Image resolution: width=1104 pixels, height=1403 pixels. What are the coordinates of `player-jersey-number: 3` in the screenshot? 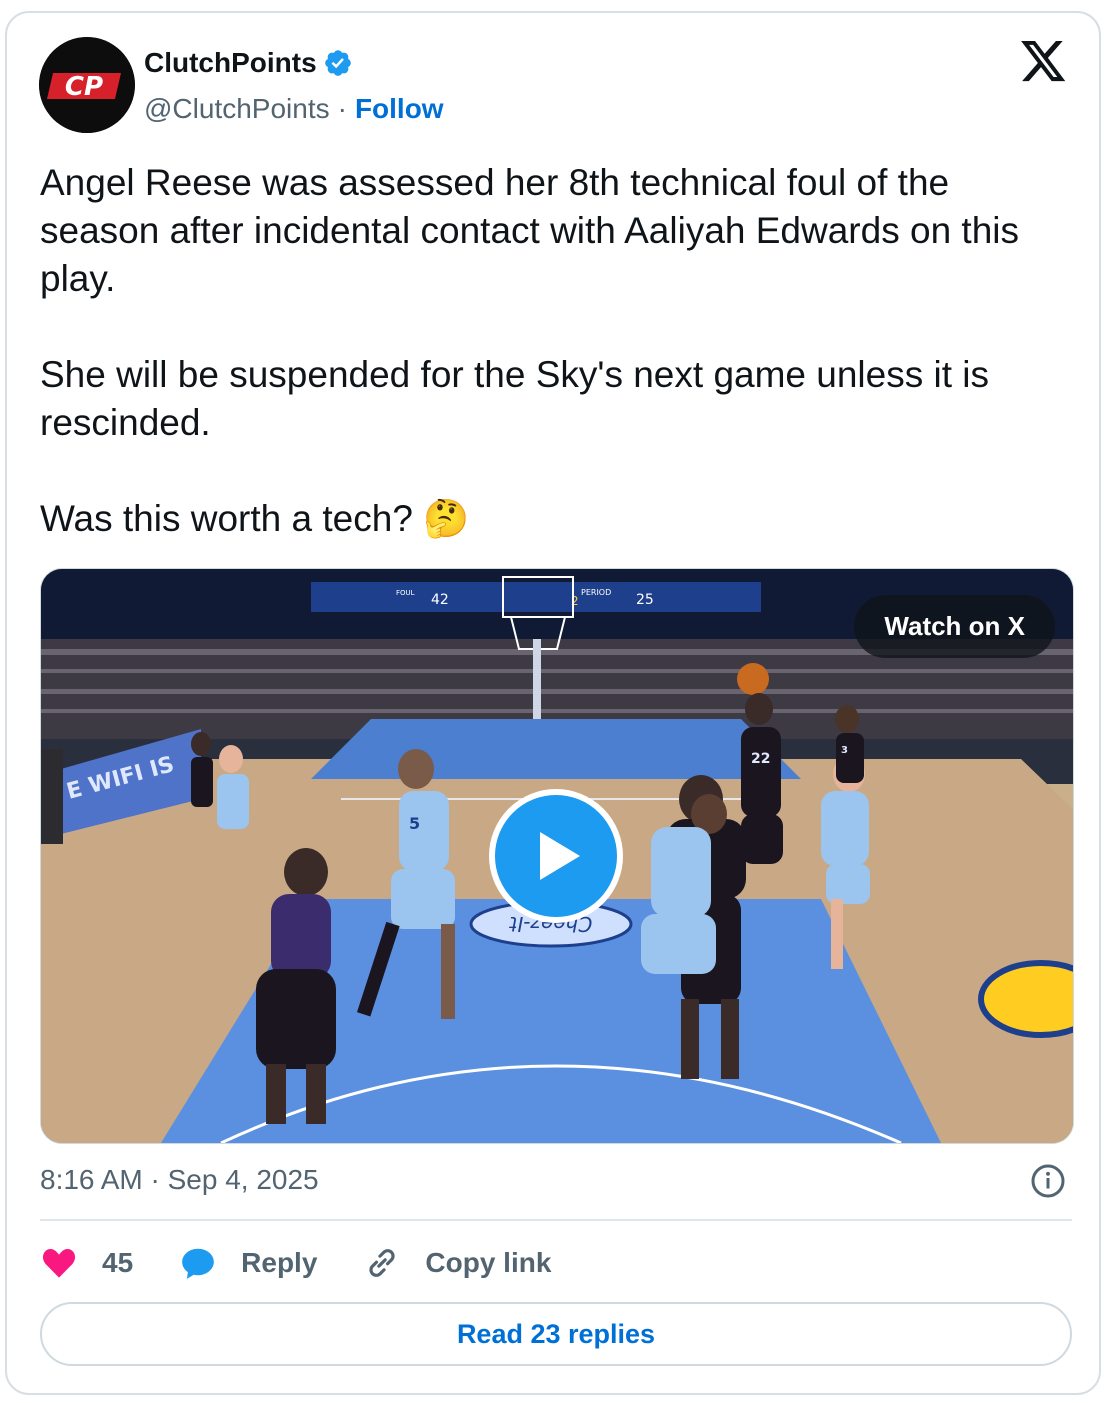 It's located at (844, 750).